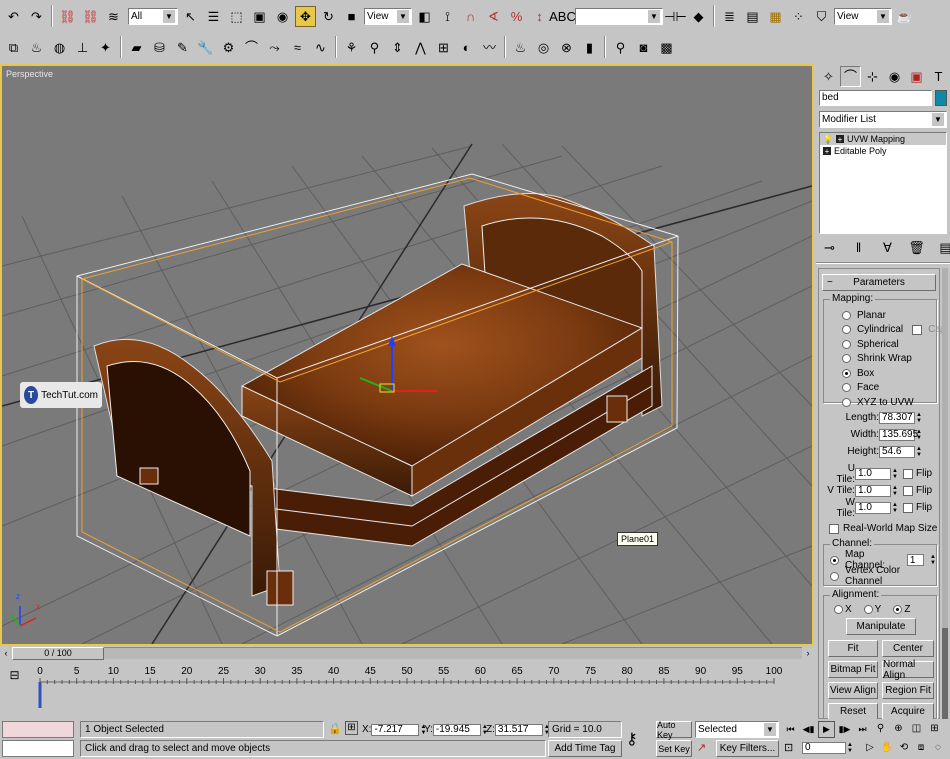 The image size is (950, 759). What do you see at coordinates (374, 47) in the screenshot?
I see `bone-icon: ⚲` at bounding box center [374, 47].